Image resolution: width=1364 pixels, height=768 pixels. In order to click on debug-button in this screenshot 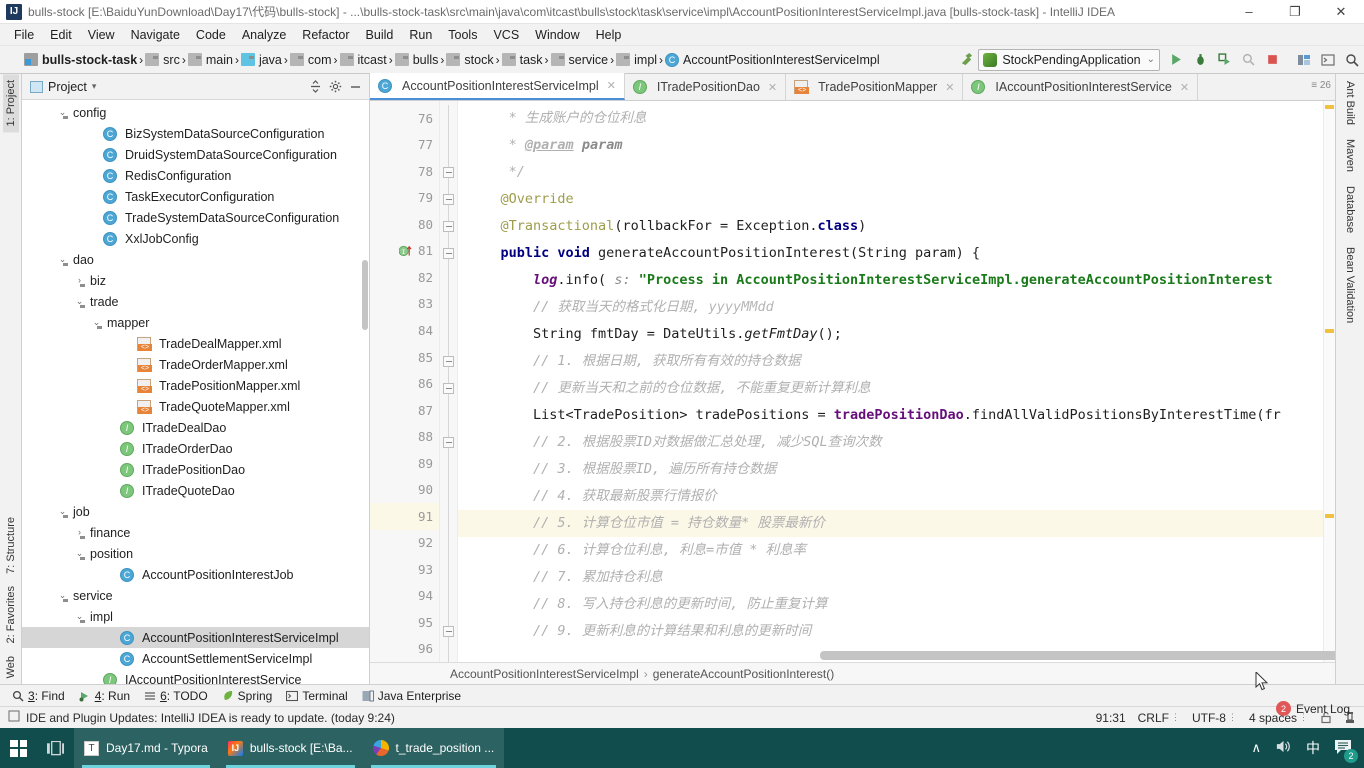, I will do `click(1200, 60)`.